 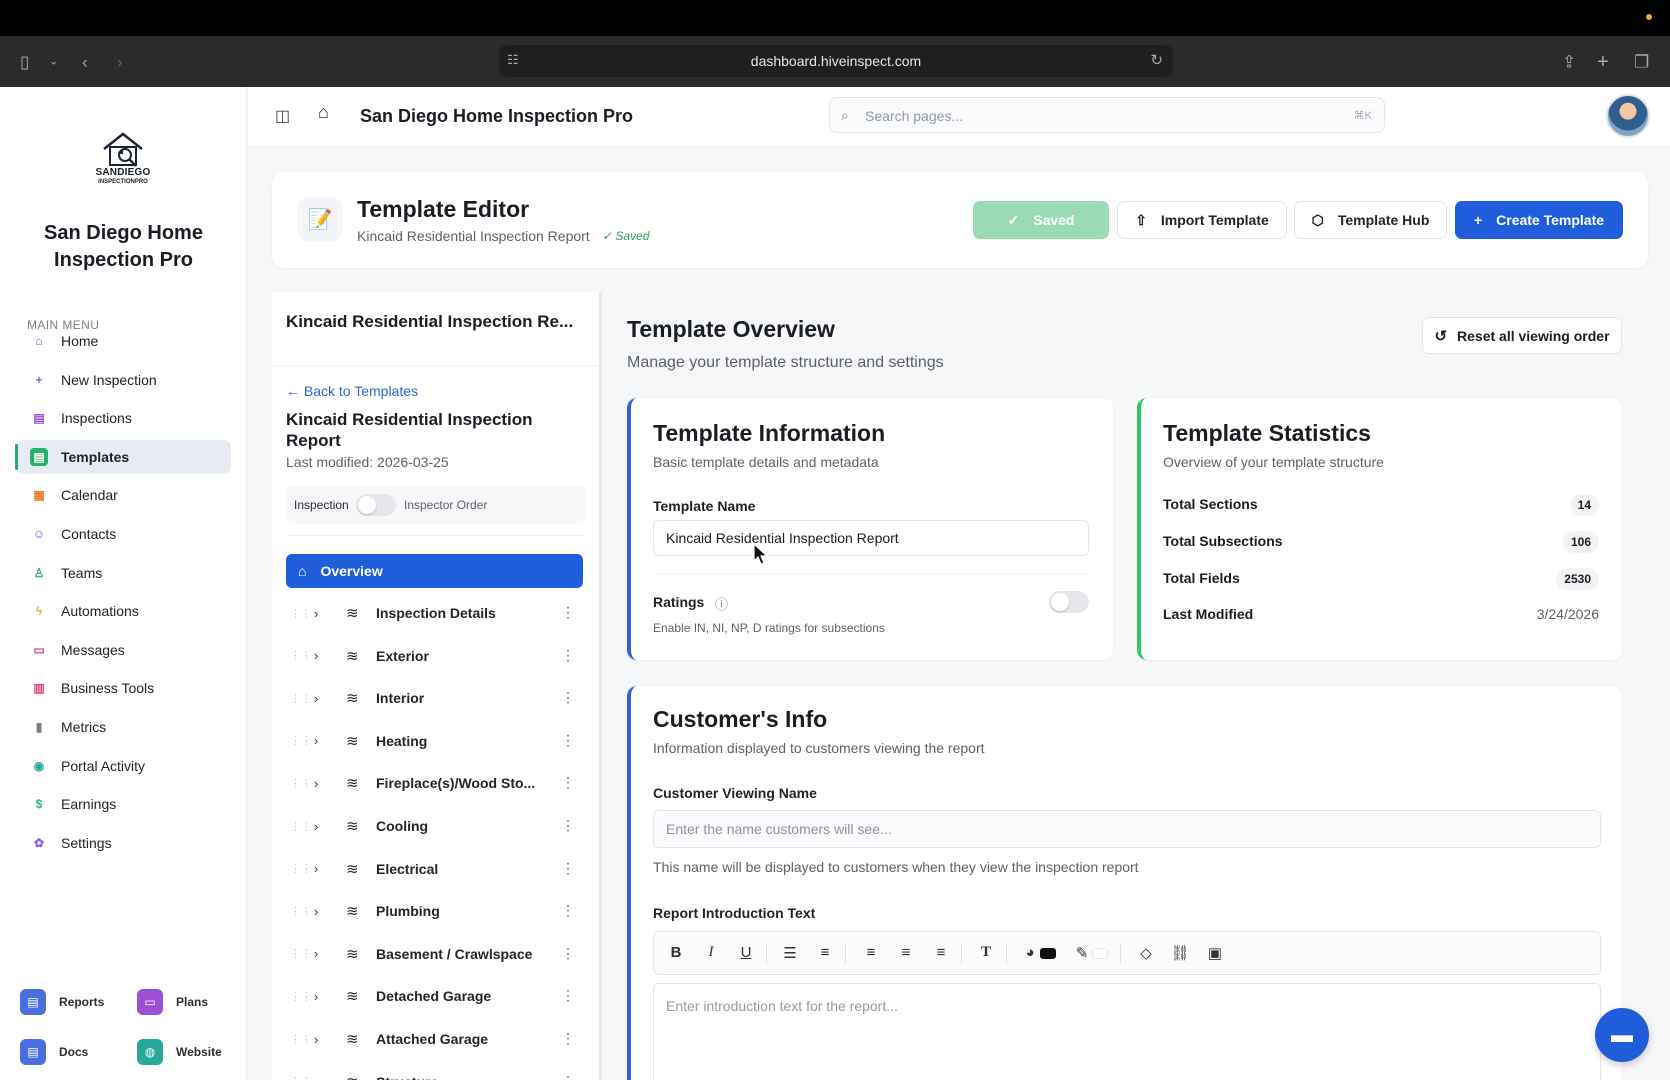 I want to click on reports-button: ▤ Reports, so click(x=62, y=1002).